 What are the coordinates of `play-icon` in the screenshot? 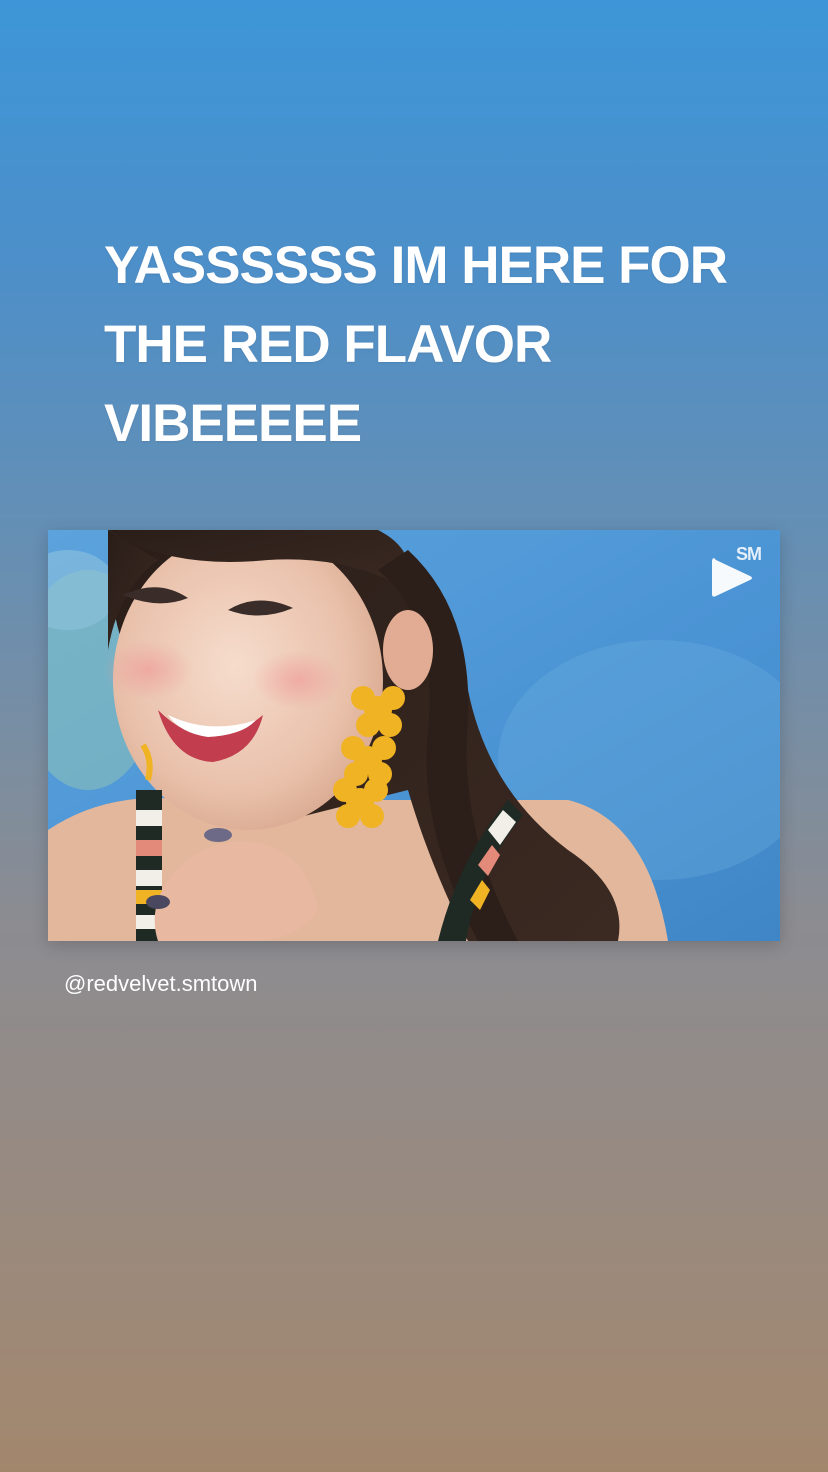 It's located at (732, 578).